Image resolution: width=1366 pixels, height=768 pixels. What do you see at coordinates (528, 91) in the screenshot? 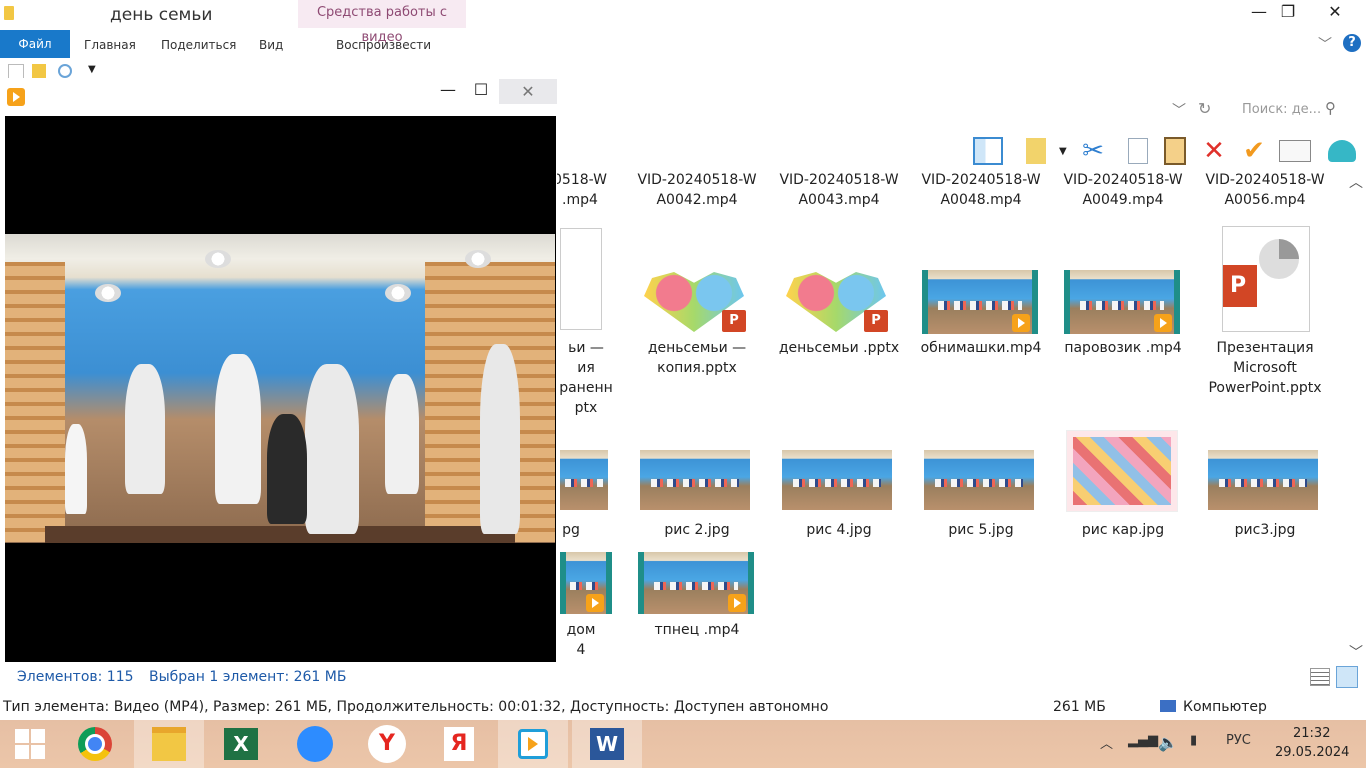
I see `player-close-button: ✕` at bounding box center [528, 91].